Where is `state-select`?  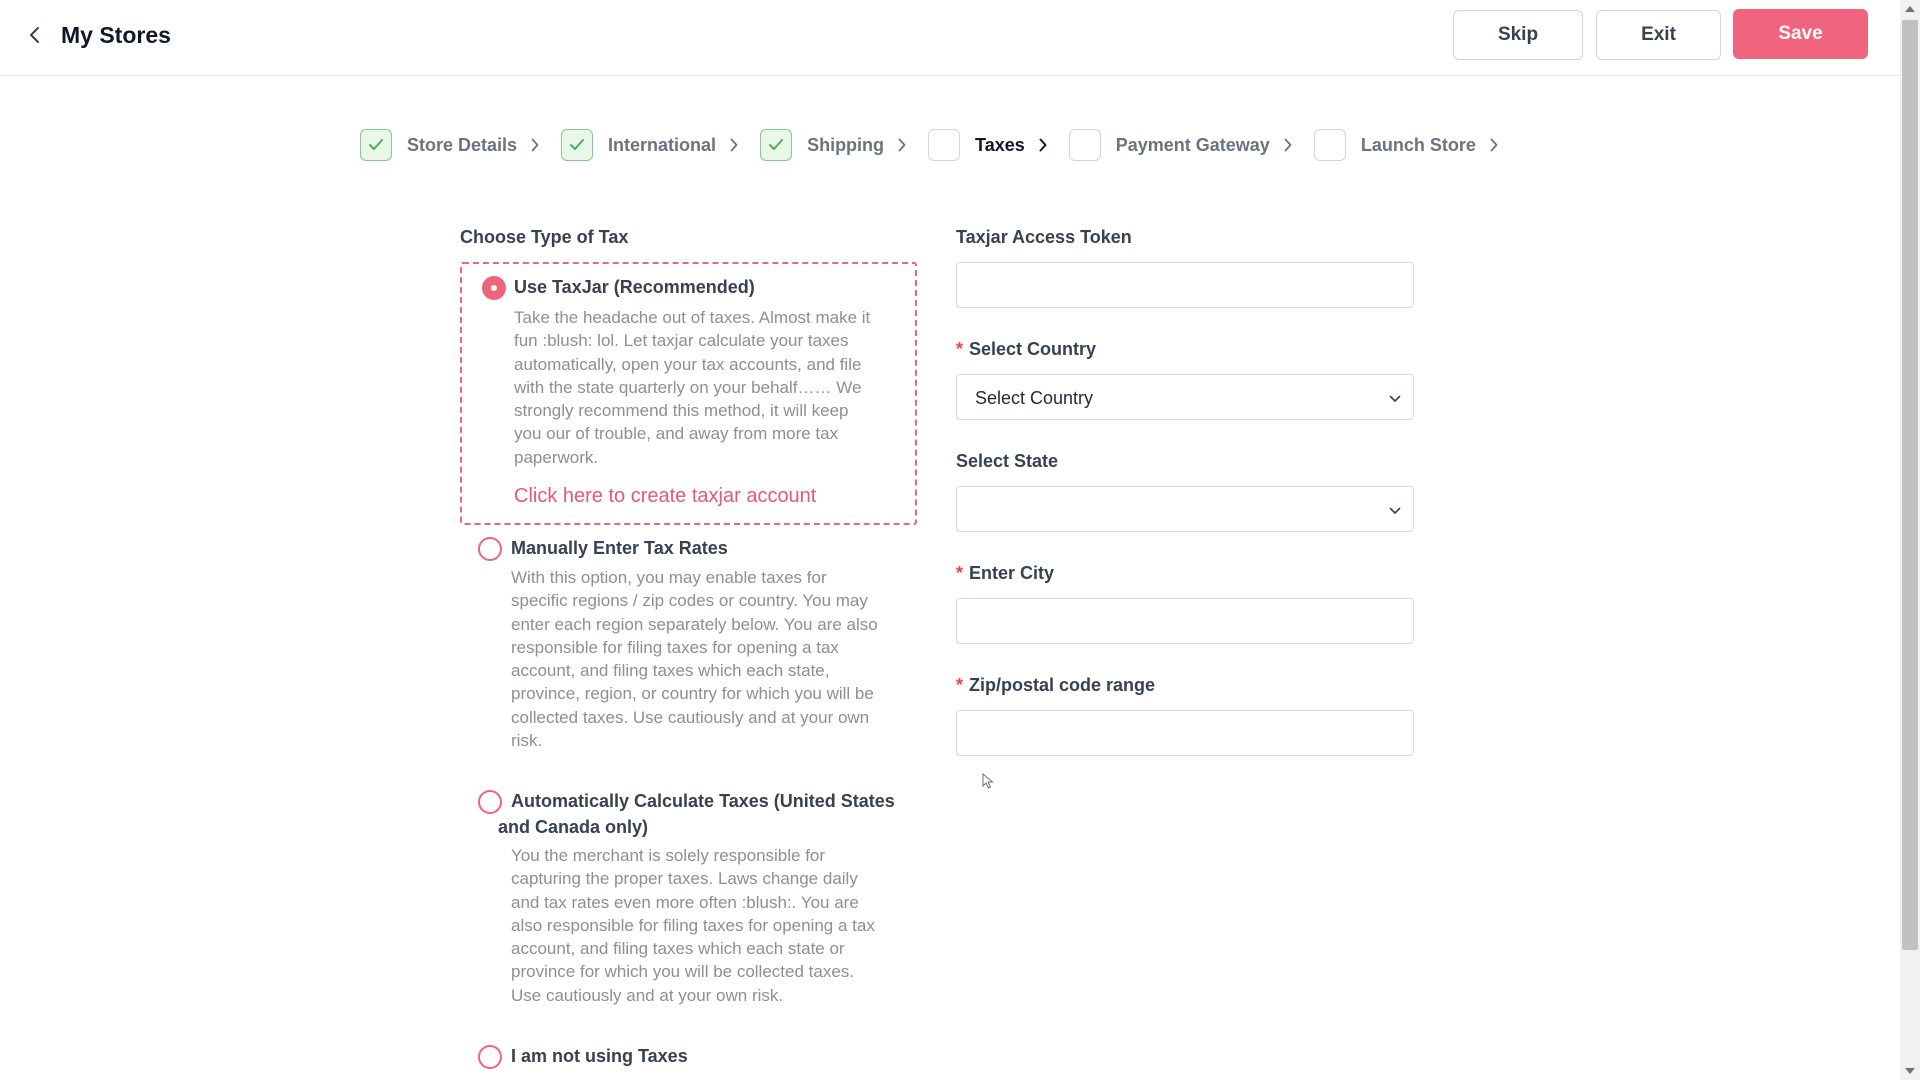
state-select is located at coordinates (1185, 509).